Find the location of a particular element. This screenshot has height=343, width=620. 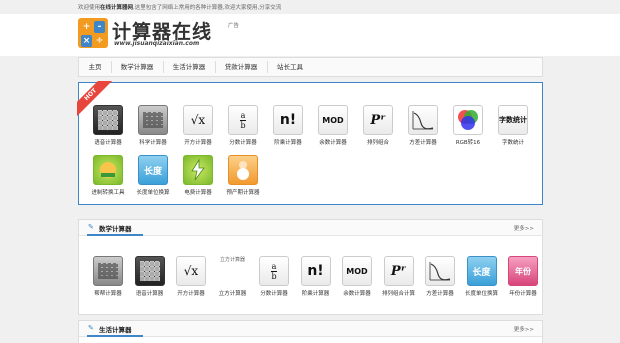

tool-item: 年份 年份计算器 is located at coordinates (523, 276).